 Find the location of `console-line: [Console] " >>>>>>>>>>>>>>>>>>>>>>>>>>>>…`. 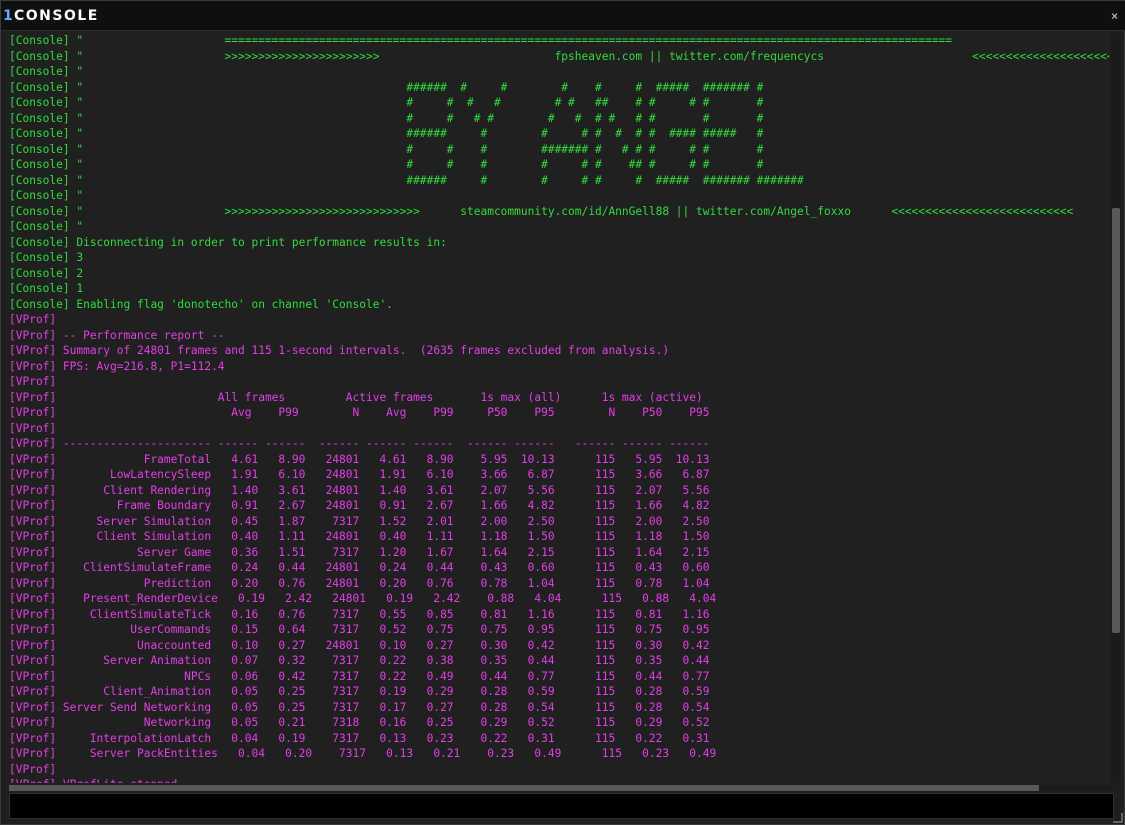

console-line: [Console] " >>>>>>>>>>>>>>>>>>>>>>>>>>>>… is located at coordinates (541, 211).